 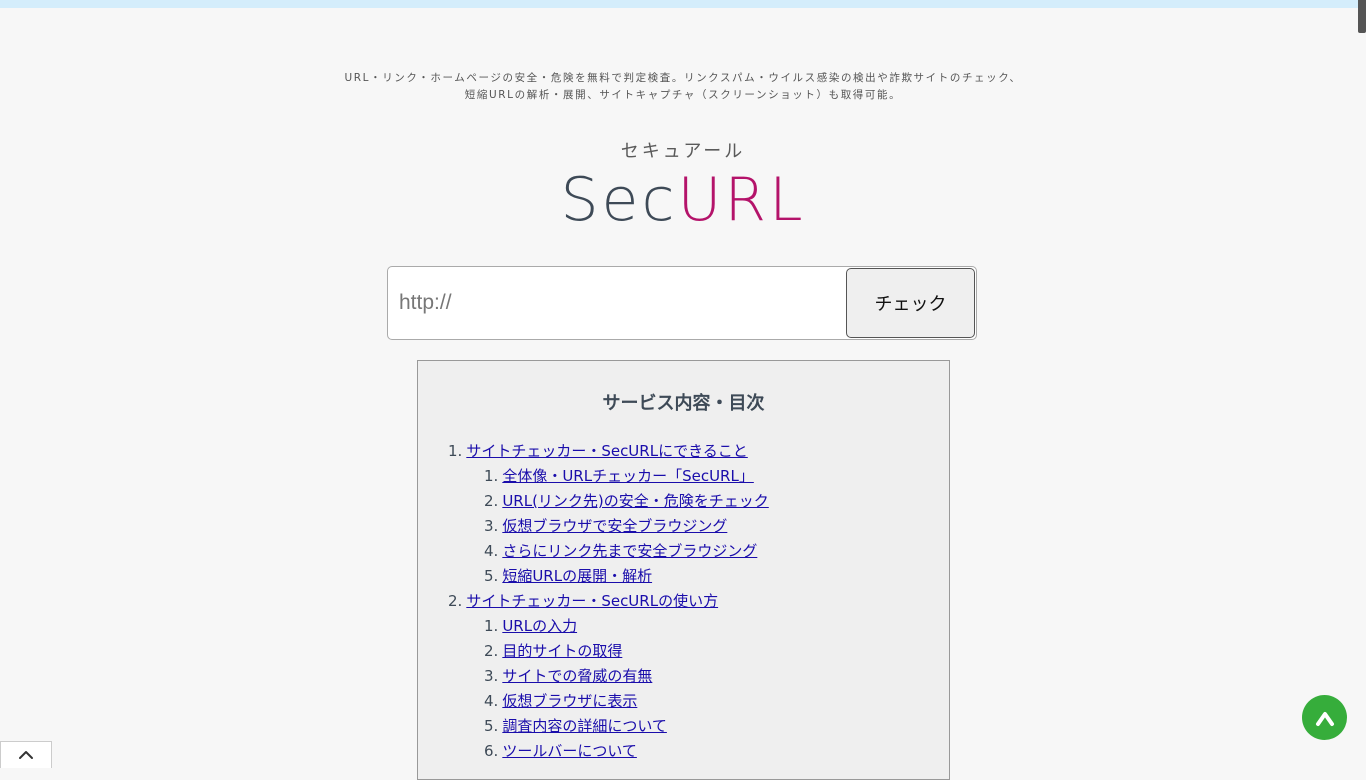 I want to click on toc-item: 2. URL(リンク先)の安全・危険をチェック, so click(x=608, y=501).